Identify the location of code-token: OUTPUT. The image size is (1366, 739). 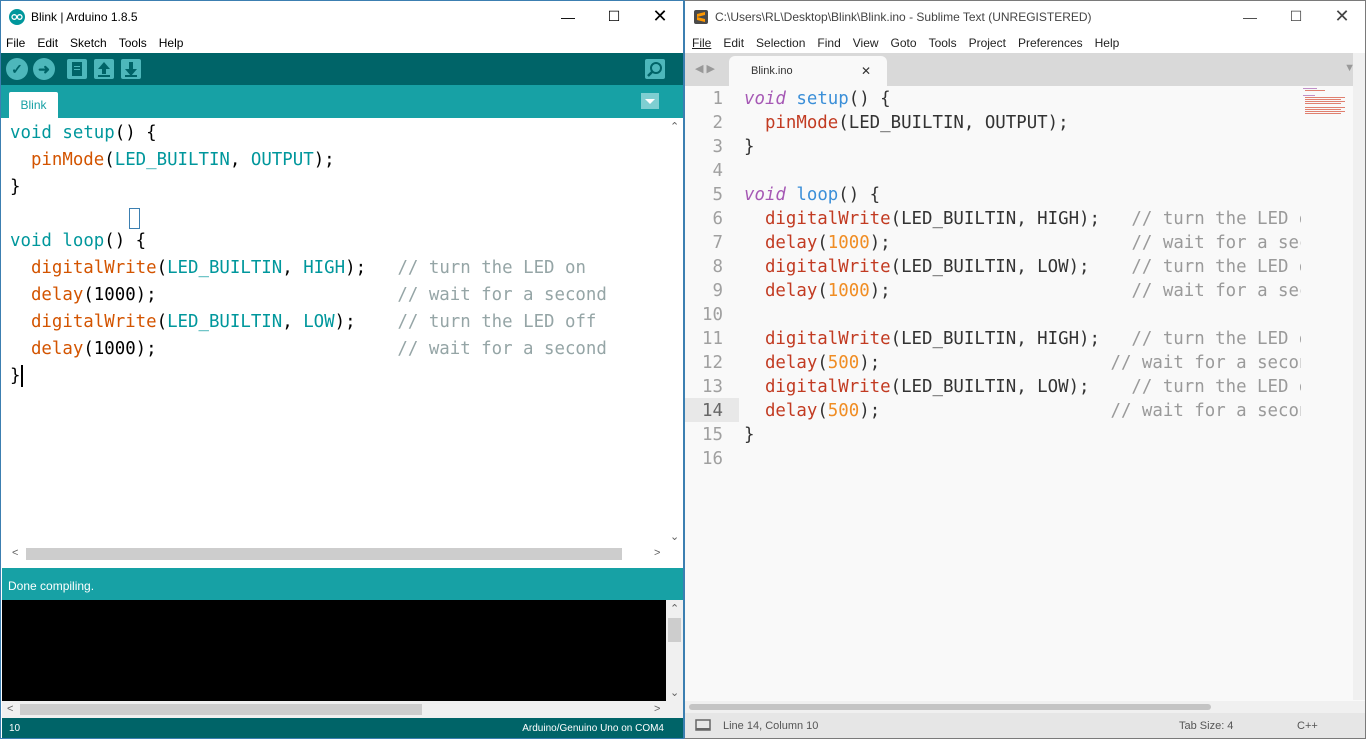
(282, 160).